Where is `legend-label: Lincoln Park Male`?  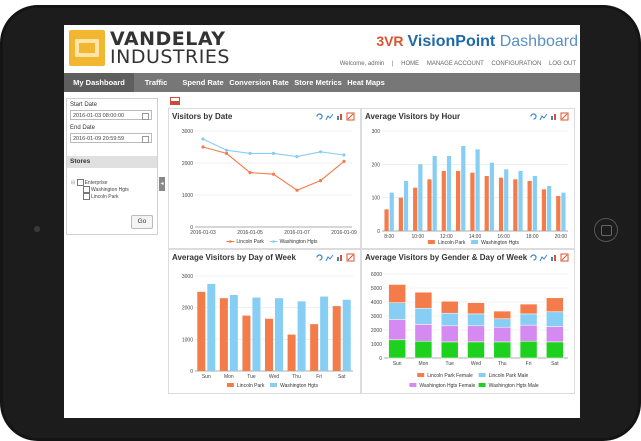 legend-label: Lincoln Park Male is located at coordinates (509, 376).